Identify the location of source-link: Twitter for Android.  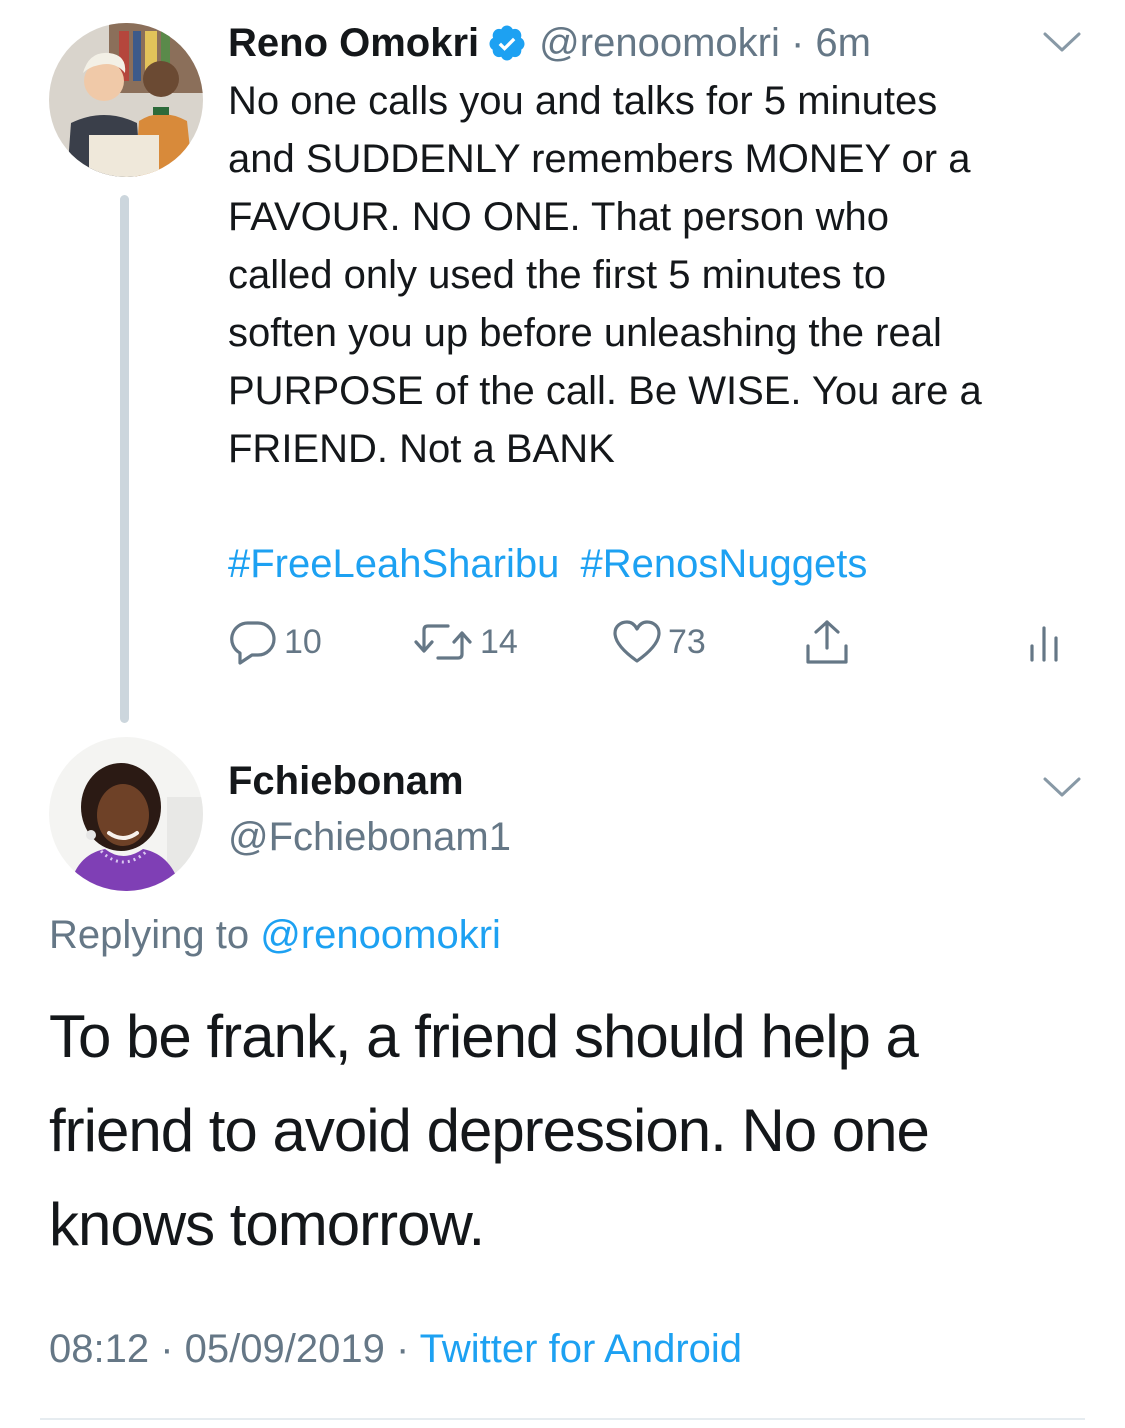
(581, 1349).